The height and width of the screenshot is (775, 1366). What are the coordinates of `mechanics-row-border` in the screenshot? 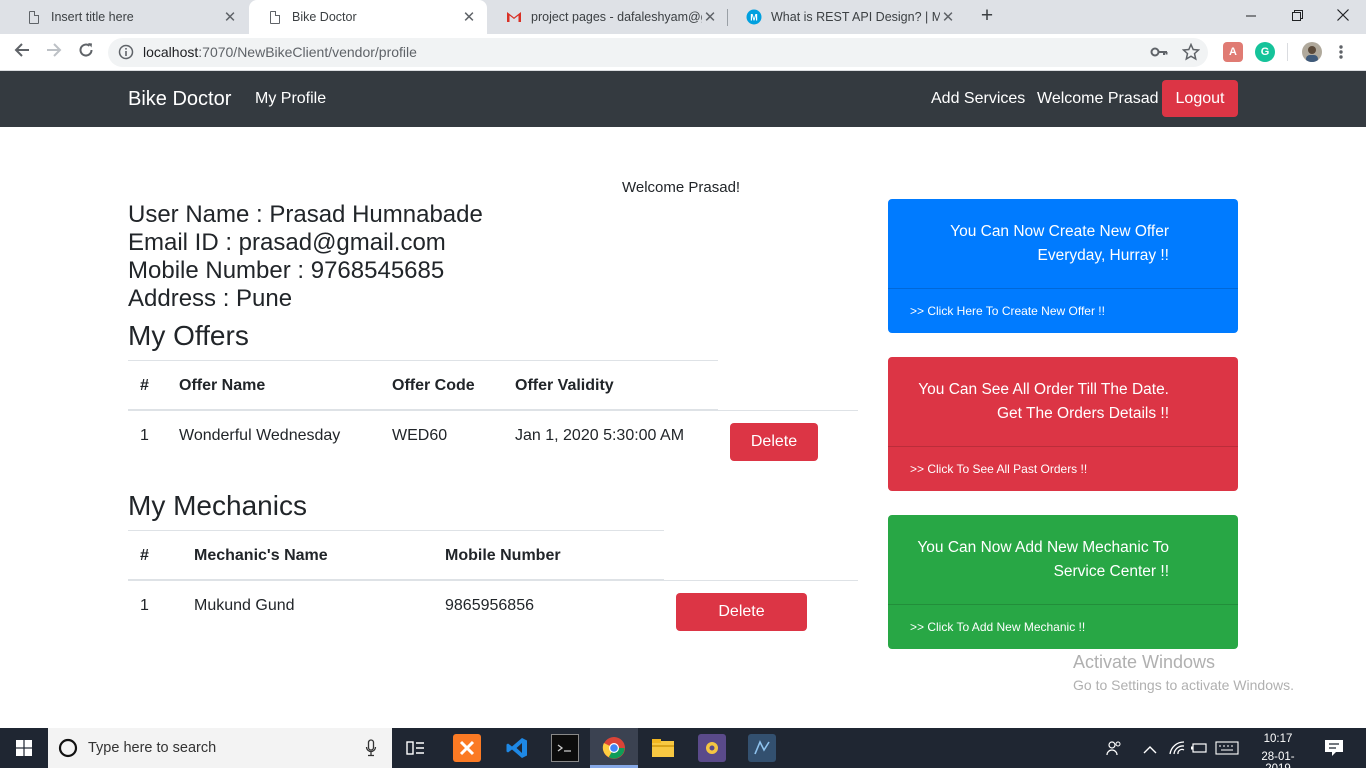 It's located at (761, 580).